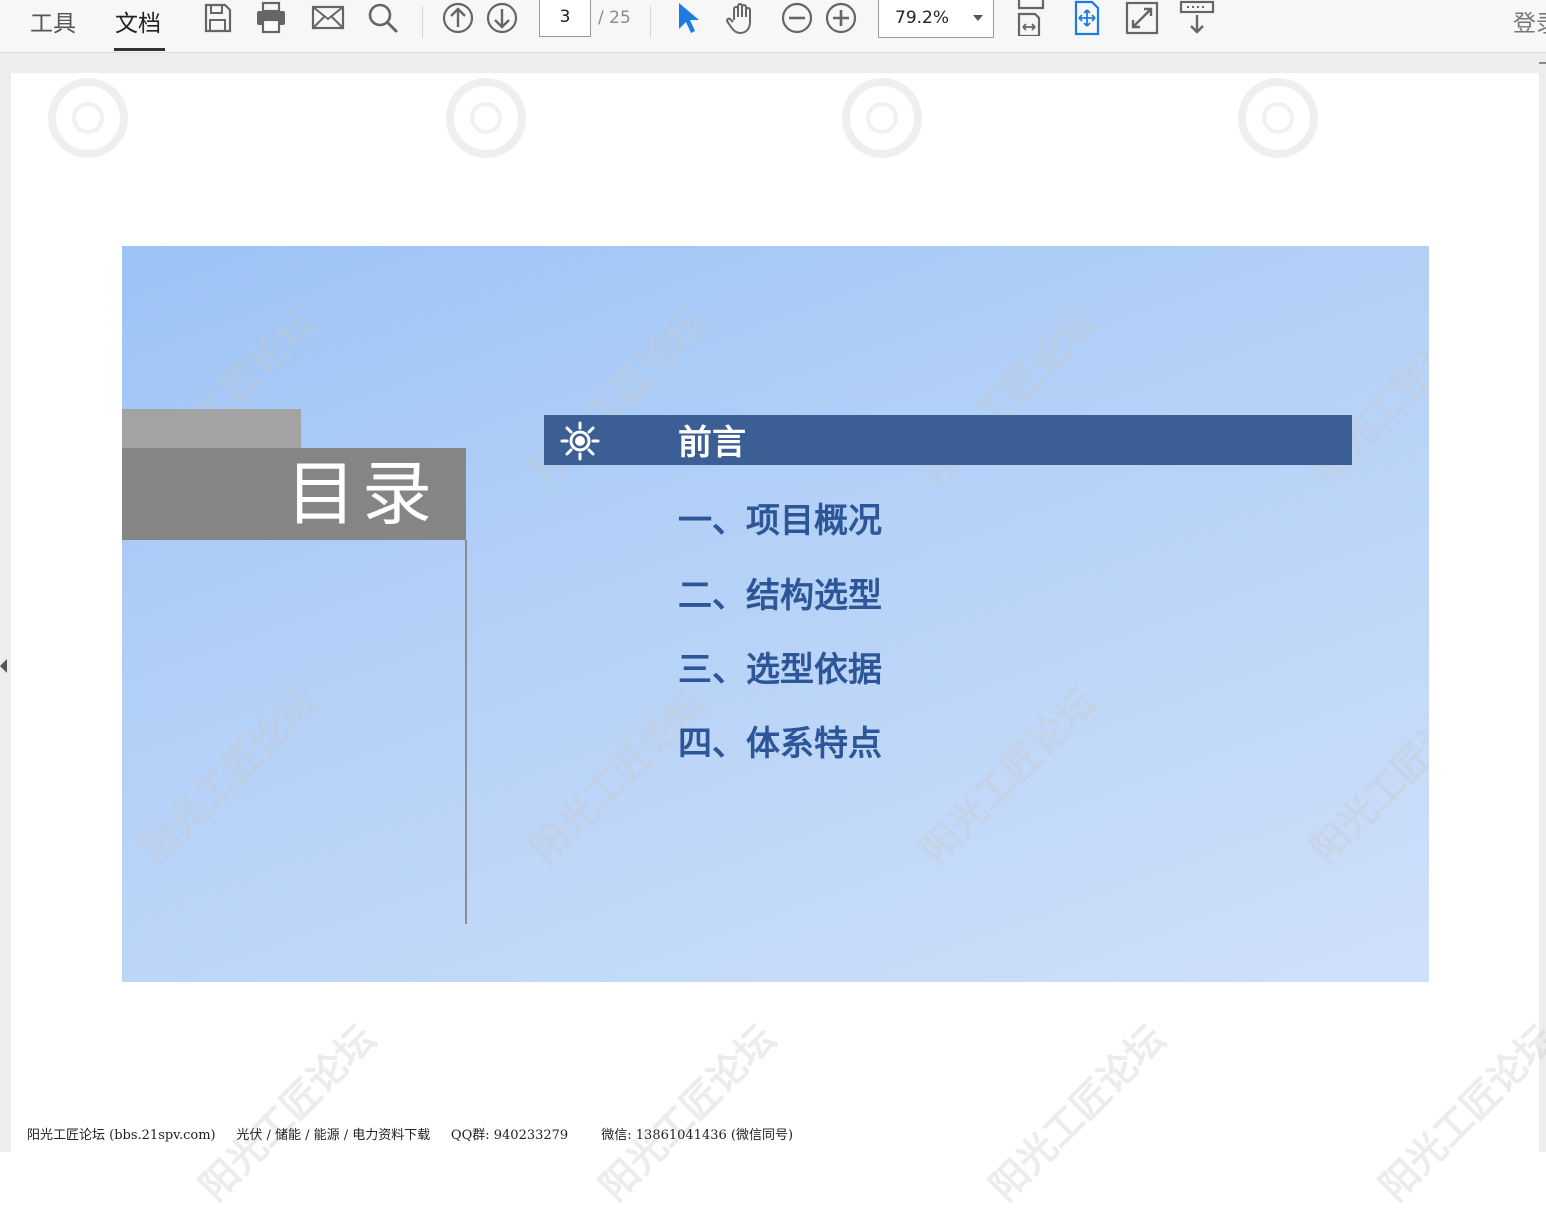 The height and width of the screenshot is (1211, 1546). Describe the element at coordinates (139, 49) in the screenshot. I see `active-tab-indicator` at that location.